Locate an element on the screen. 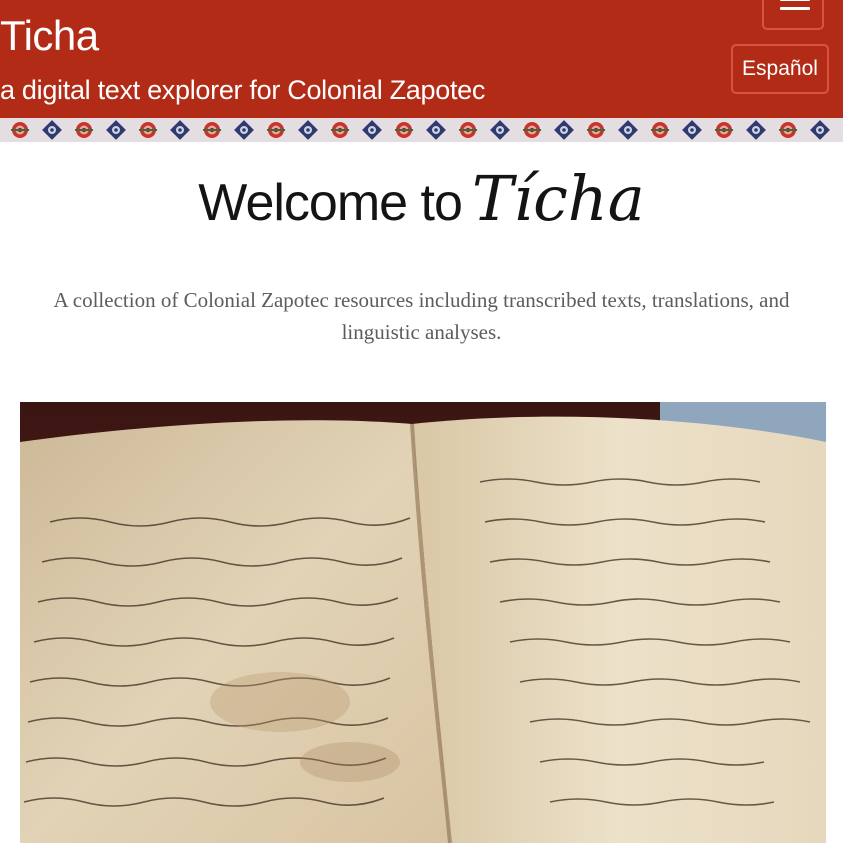 Image resolution: width=843 pixels, height=843 pixels. decorative-embroidery-band is located at coordinates (421, 130).